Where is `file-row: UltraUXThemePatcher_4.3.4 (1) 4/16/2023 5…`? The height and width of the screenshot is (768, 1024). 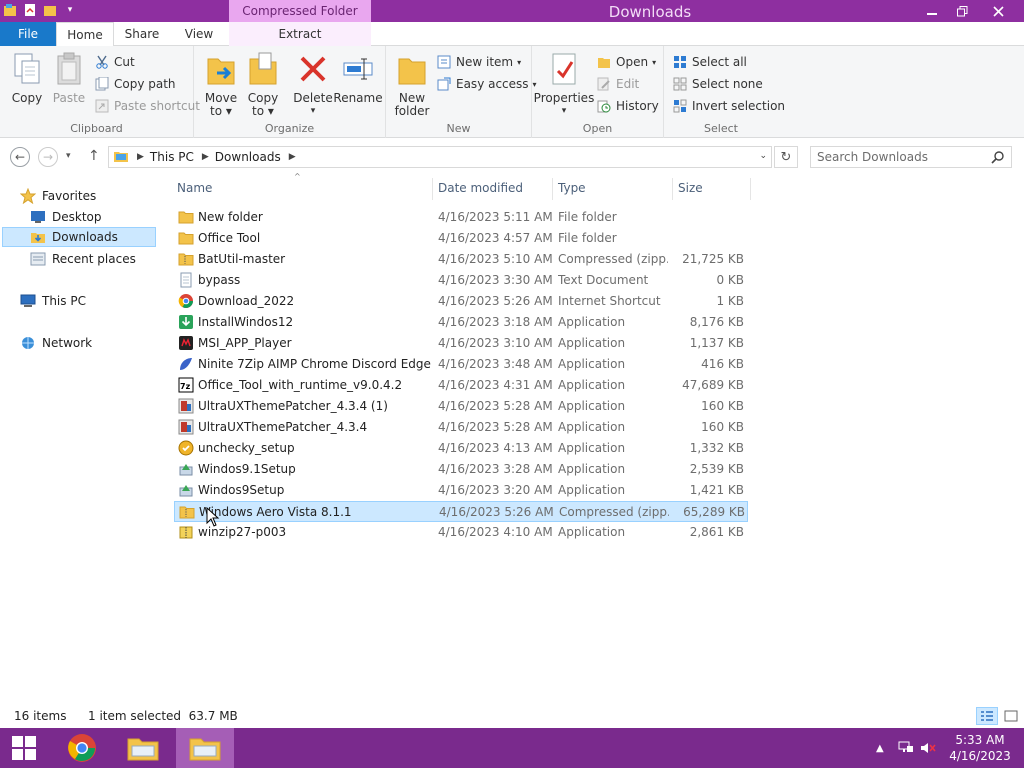 file-row: UltraUXThemePatcher_4.3.4 (1) 4/16/2023 5… is located at coordinates (461, 406).